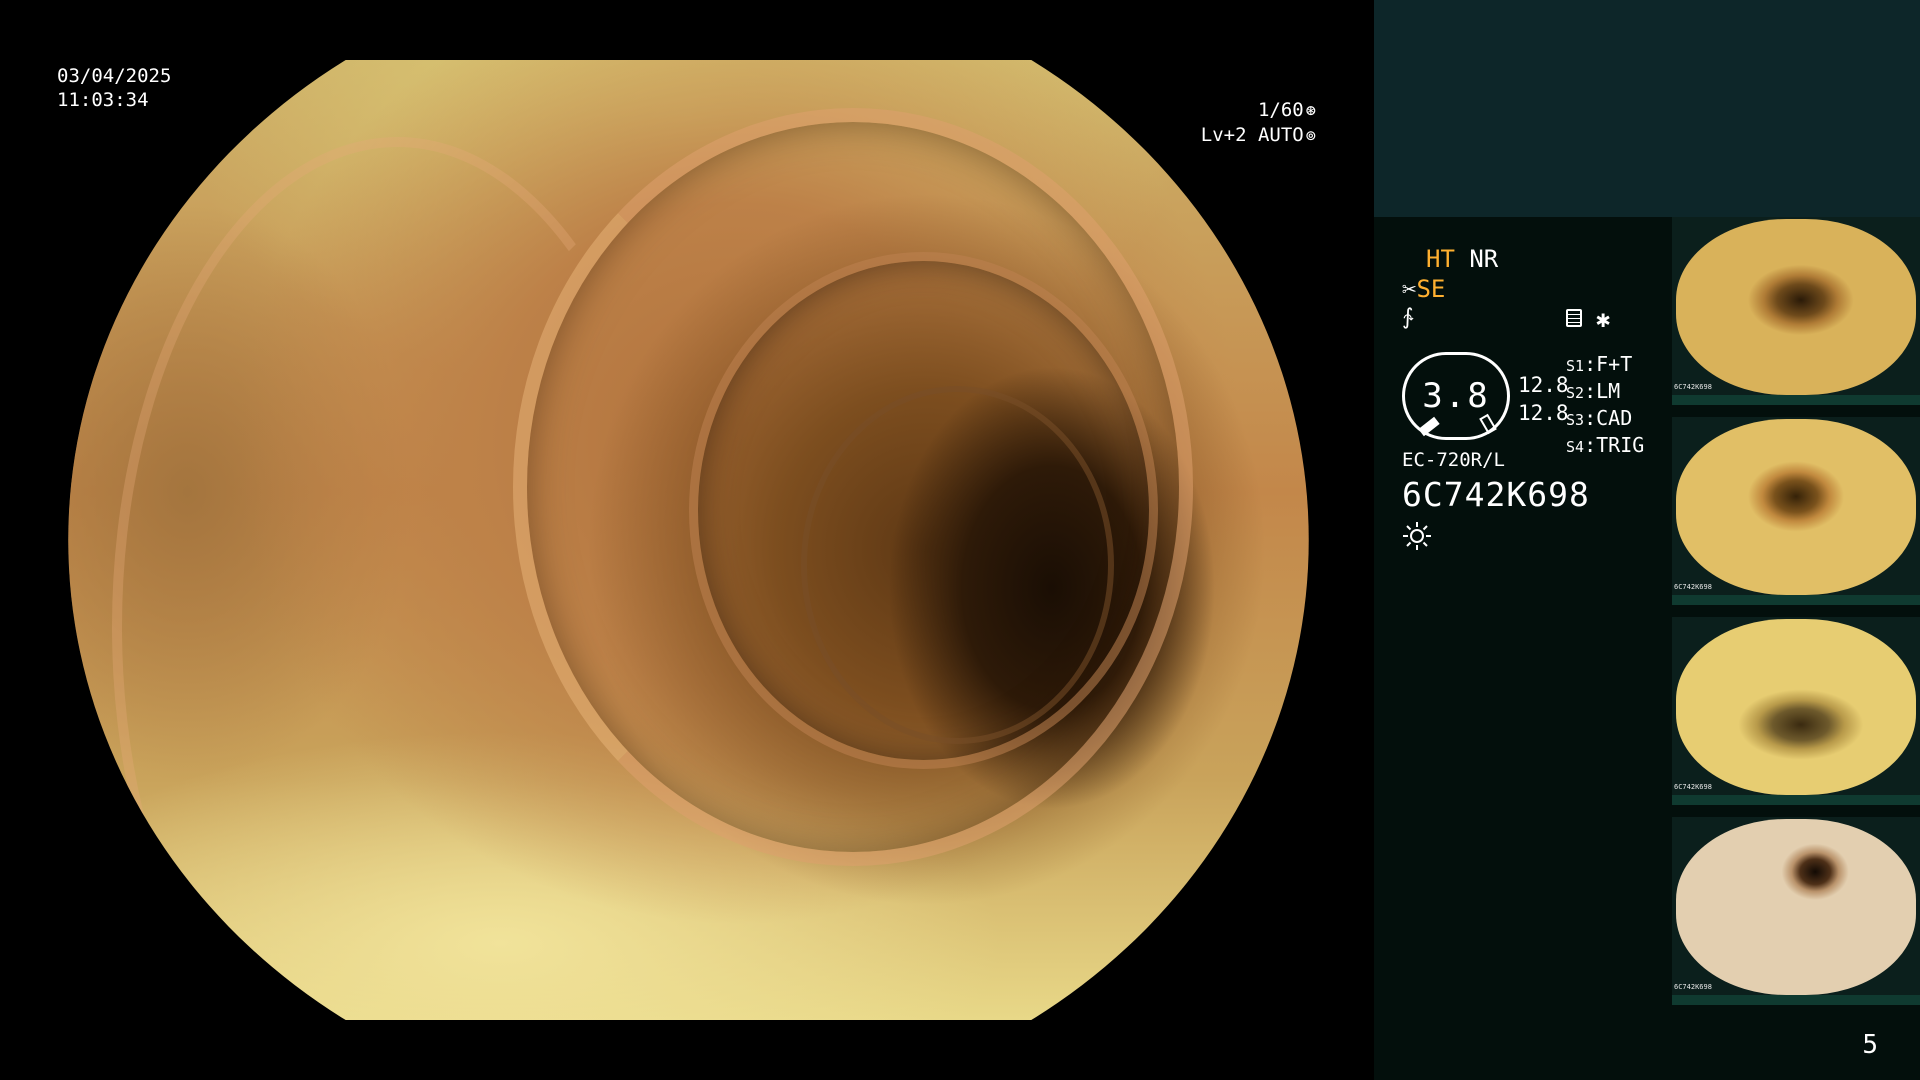 The width and height of the screenshot is (1920, 1080). What do you see at coordinates (1599, 418) in the screenshot?
I see `slot-s3: S3:CAD` at bounding box center [1599, 418].